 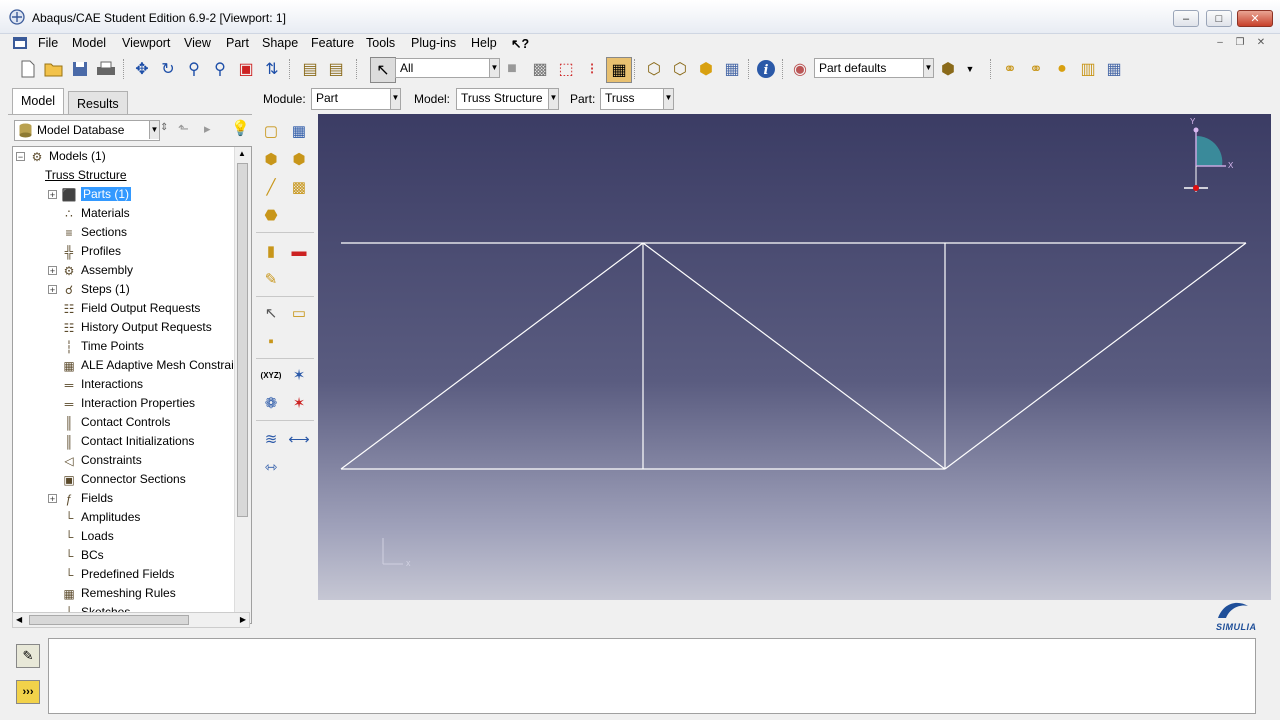 I want to click on select-from-viewport-icon: ▦, so click(x=619, y=70).